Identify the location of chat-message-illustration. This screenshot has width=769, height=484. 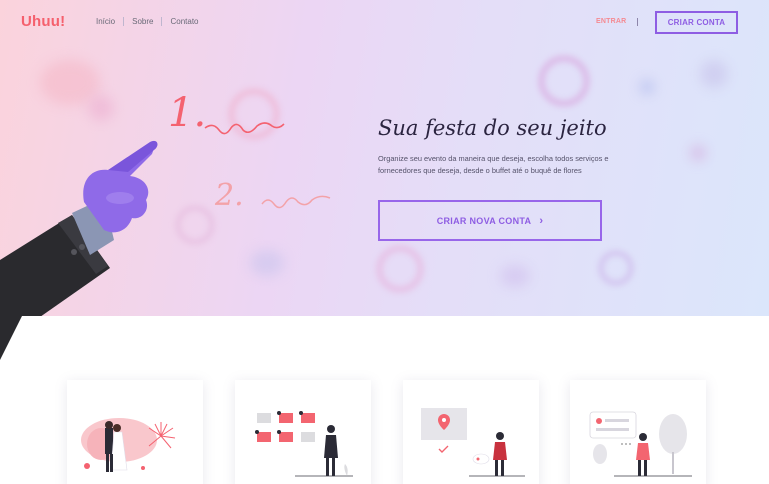
(640, 444).